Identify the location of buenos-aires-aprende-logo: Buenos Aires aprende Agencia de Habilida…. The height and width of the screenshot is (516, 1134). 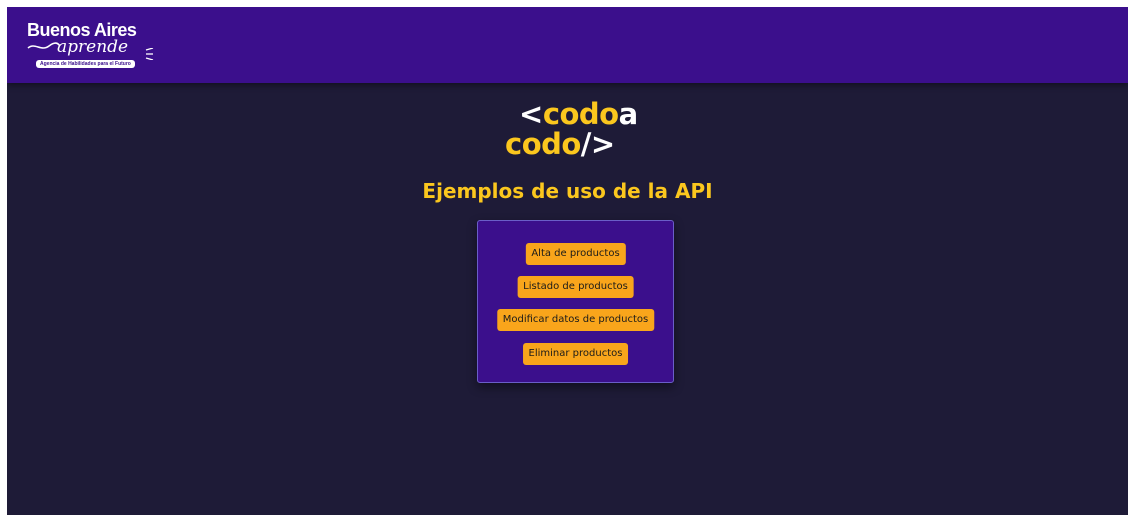
(98, 47).